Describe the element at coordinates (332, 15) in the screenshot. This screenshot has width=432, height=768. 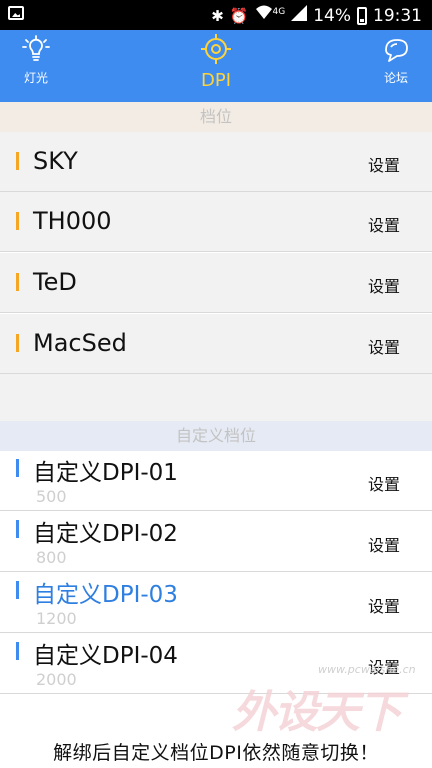
I see `battery-percent: 14%` at that location.